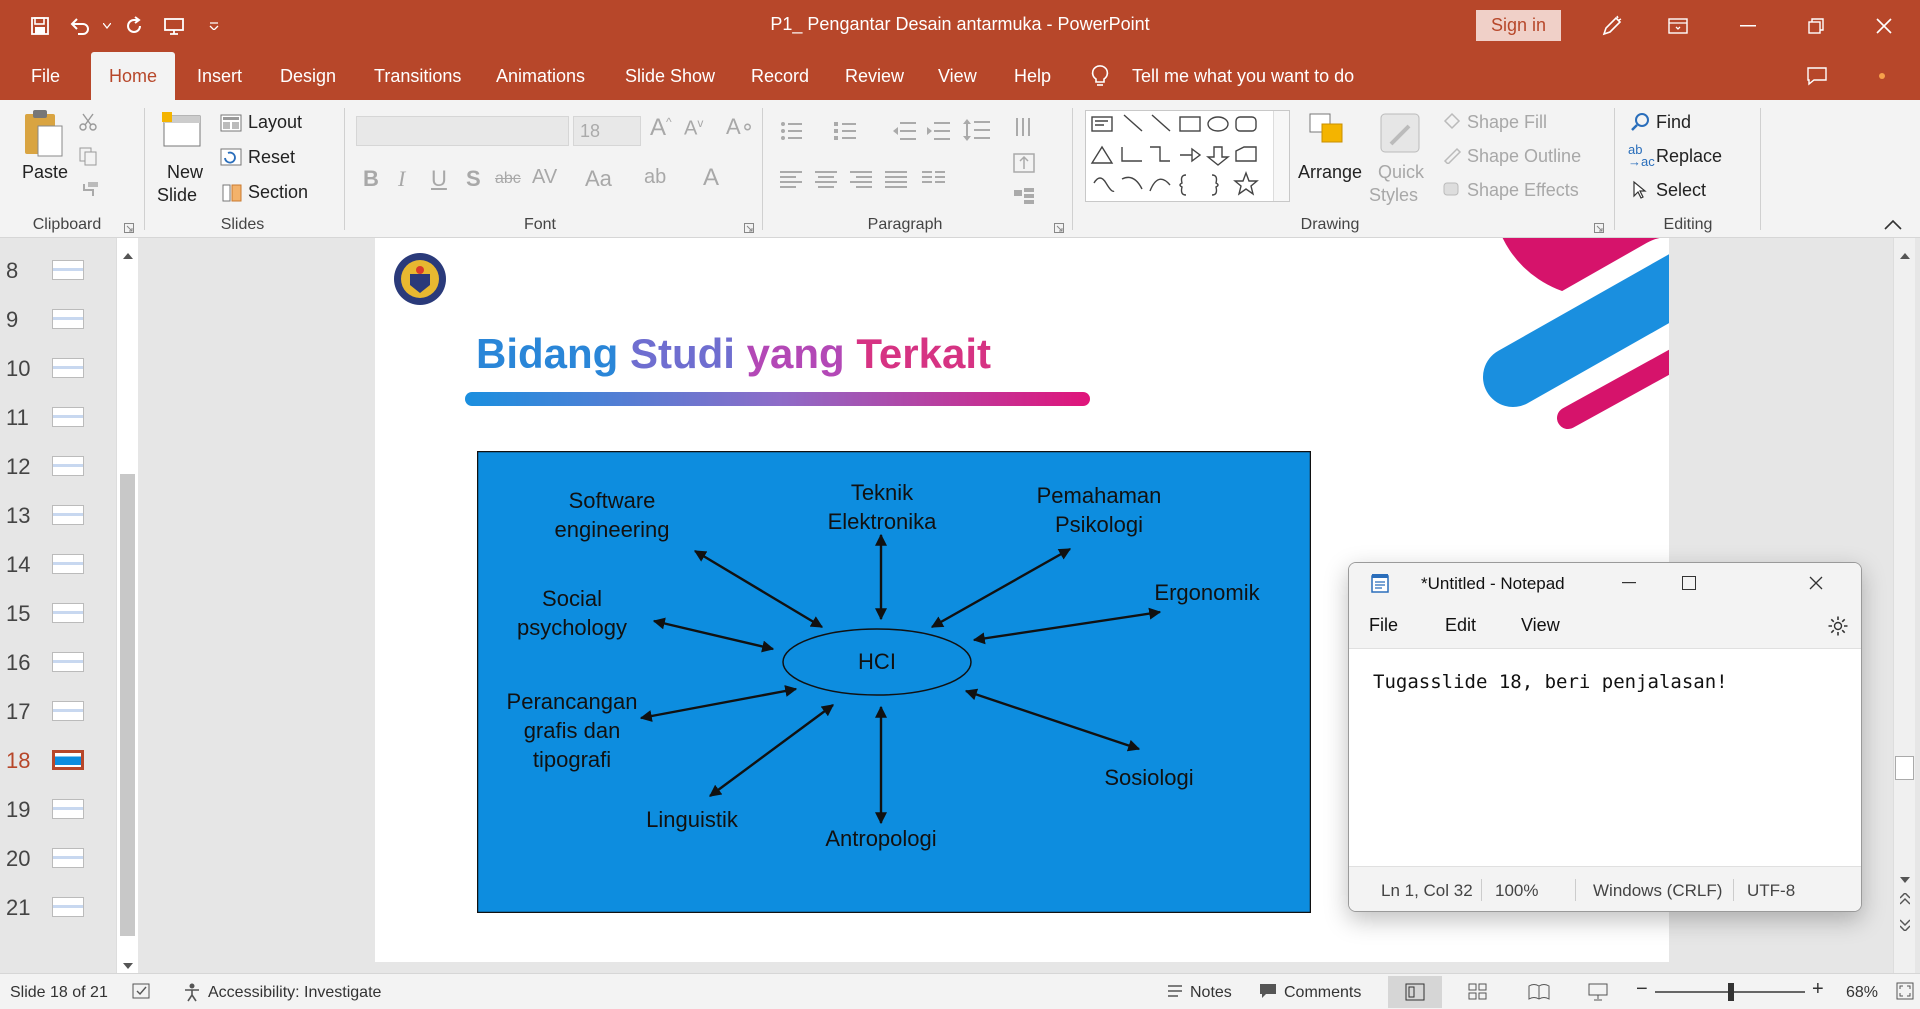 Image resolution: width=1920 pixels, height=1009 pixels. What do you see at coordinates (44, 133) in the screenshot?
I see `paste-icon` at bounding box center [44, 133].